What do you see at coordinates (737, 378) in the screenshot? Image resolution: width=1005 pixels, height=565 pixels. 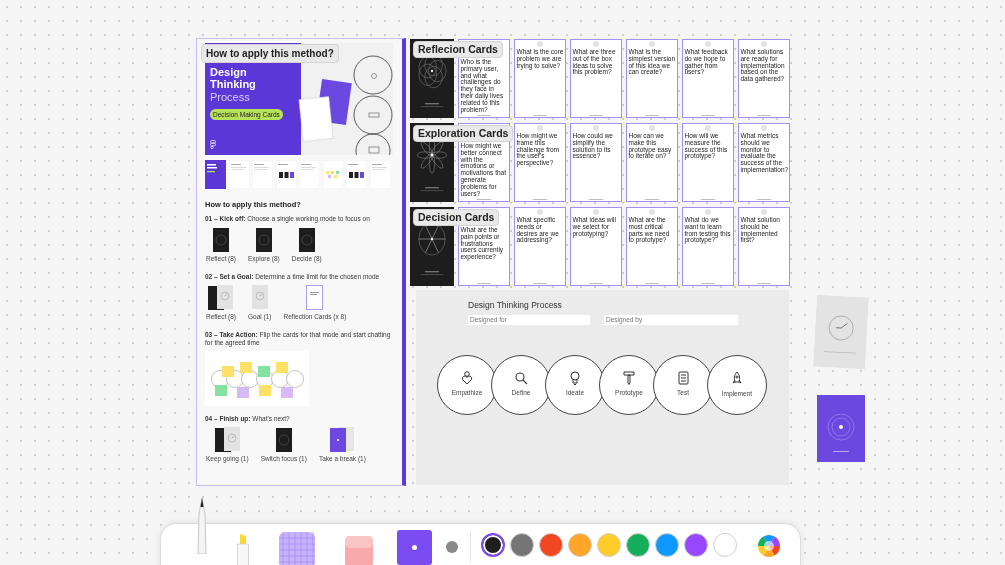 I see `rocket-icon` at bounding box center [737, 378].